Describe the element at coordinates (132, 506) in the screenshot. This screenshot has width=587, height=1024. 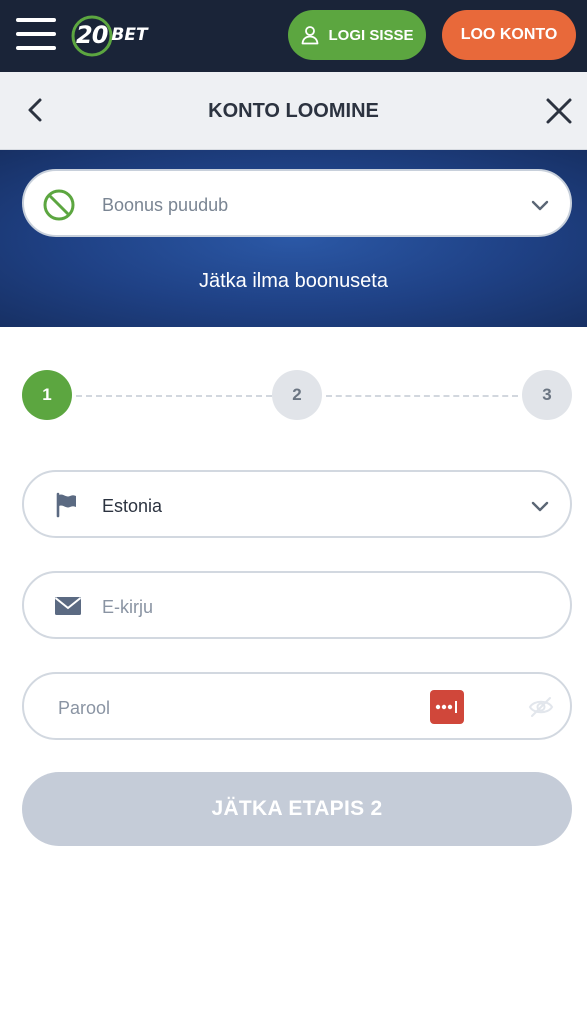
I see `country-select-value: Estonia` at that location.